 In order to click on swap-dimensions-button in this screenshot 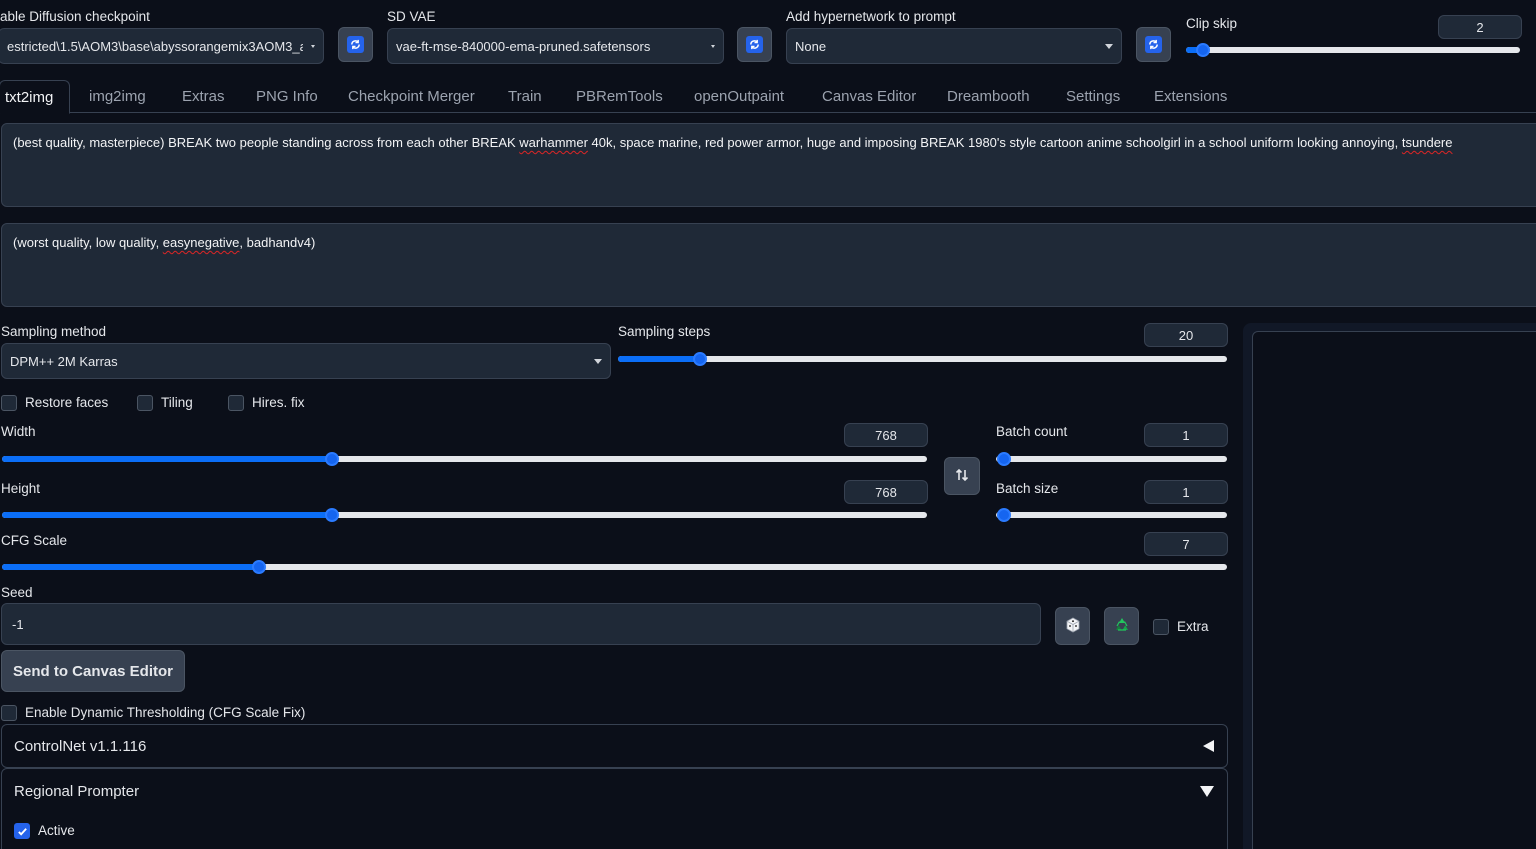, I will do `click(962, 476)`.